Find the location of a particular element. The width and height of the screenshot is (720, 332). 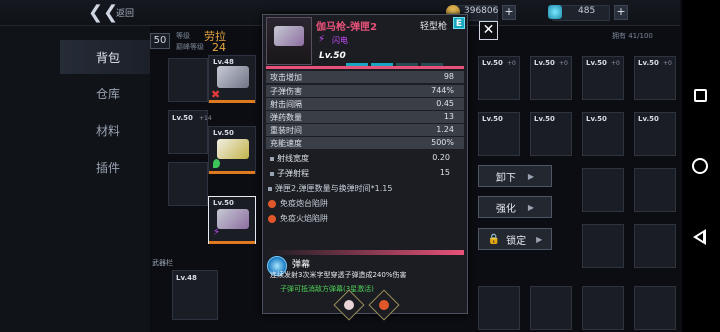

unequip-button: 卸下 ▶ is located at coordinates (515, 176).